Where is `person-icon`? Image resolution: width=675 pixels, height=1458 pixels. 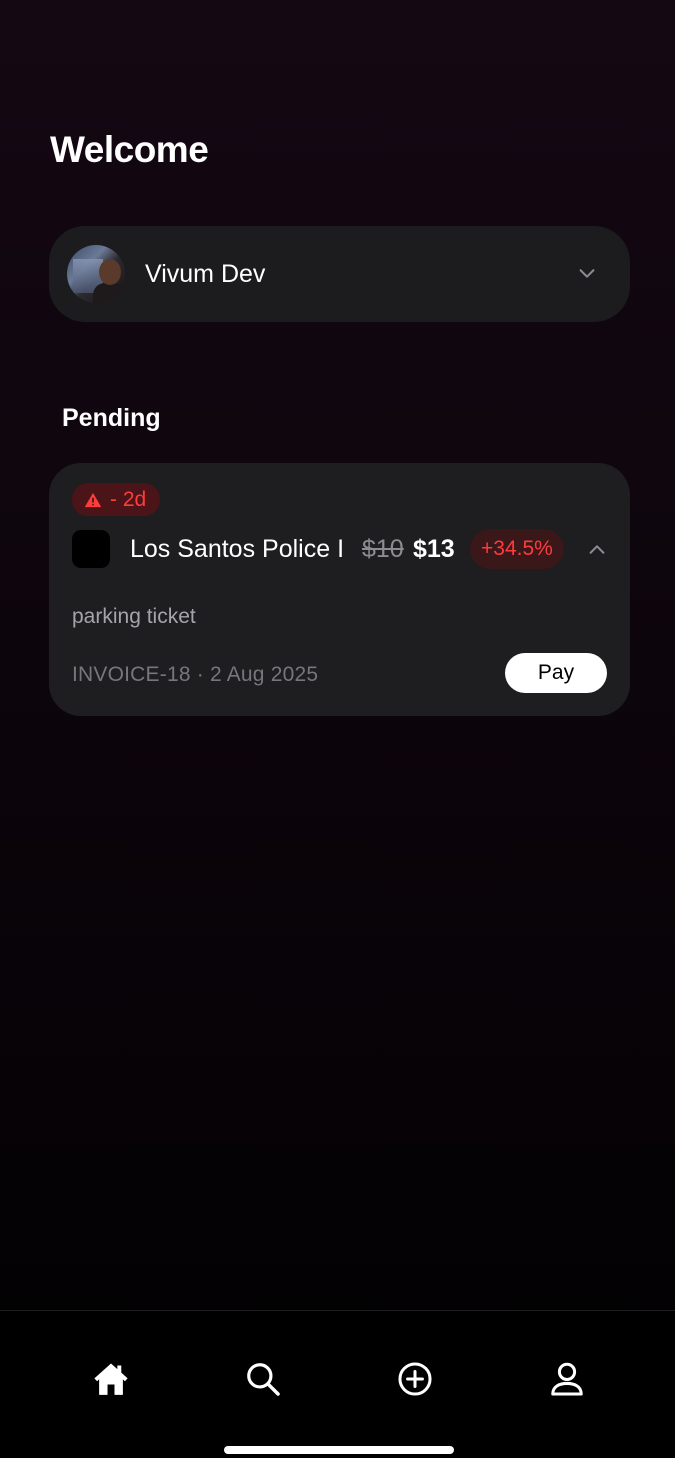 person-icon is located at coordinates (567, 1379).